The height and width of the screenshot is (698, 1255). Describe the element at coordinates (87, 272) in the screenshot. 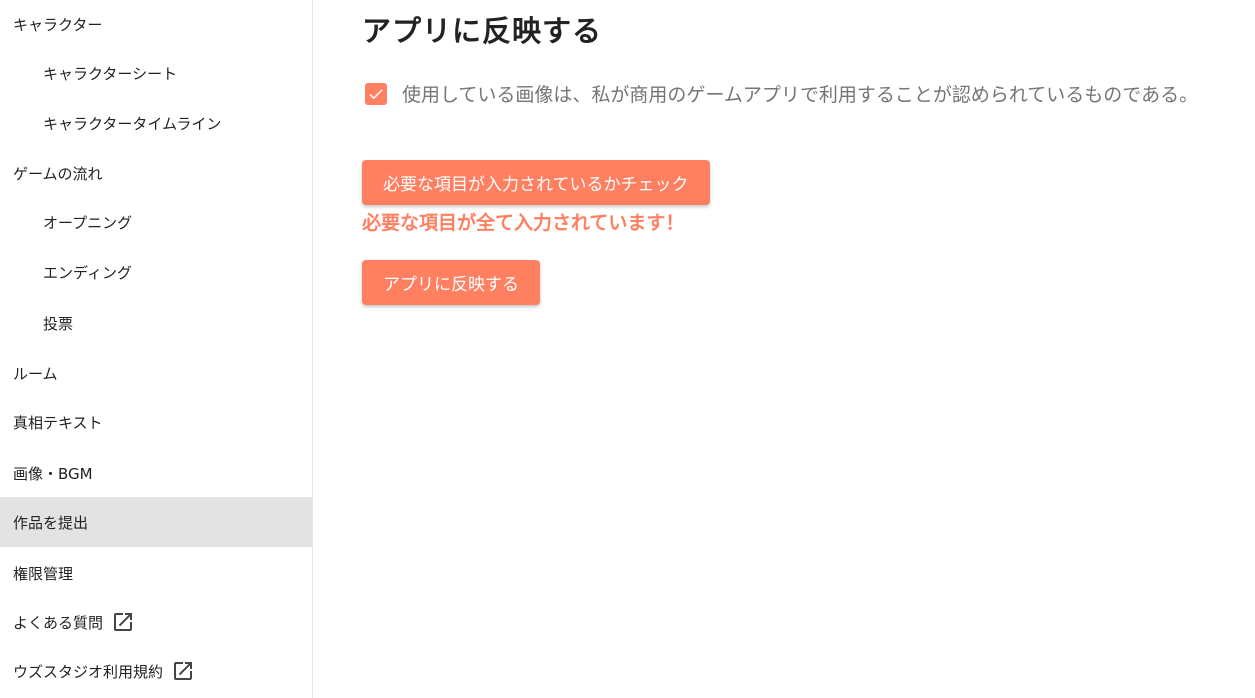

I see `sidebar-item-label: エンディング` at that location.